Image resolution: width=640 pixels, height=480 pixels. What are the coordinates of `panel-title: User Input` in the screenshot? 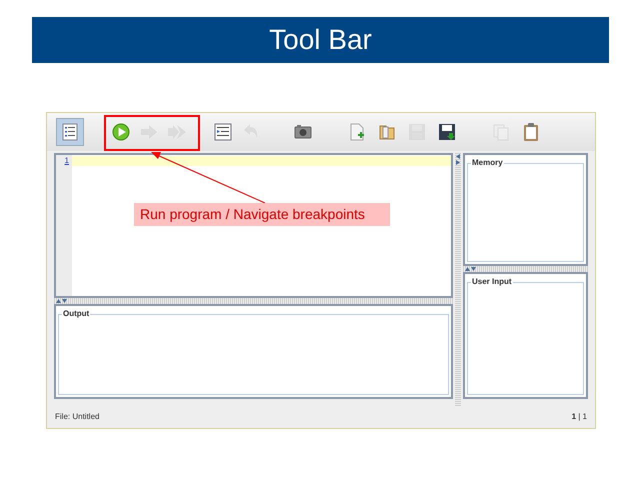 It's located at (492, 282).